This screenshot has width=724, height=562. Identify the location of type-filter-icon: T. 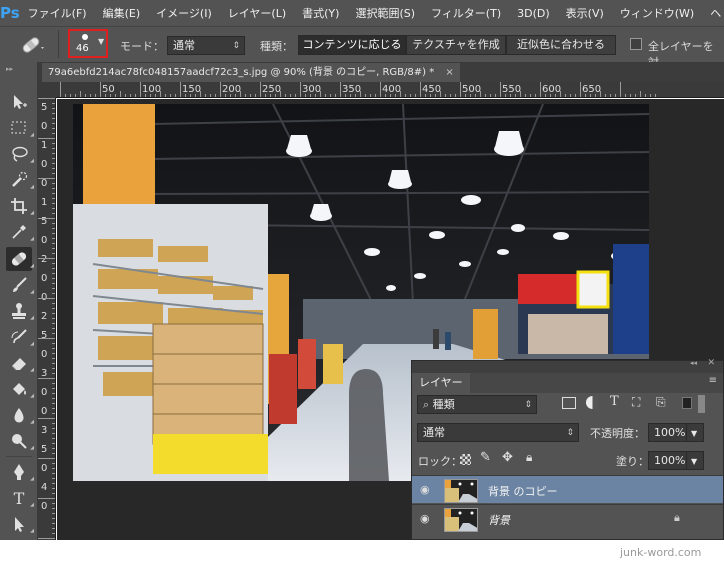
(614, 401).